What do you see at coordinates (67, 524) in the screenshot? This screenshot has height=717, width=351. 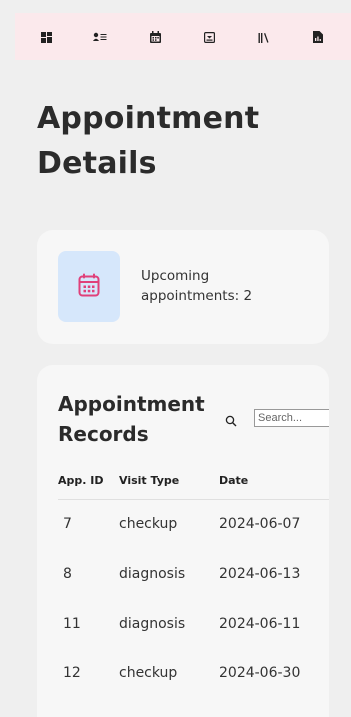 I see `cell-app-id: 7` at bounding box center [67, 524].